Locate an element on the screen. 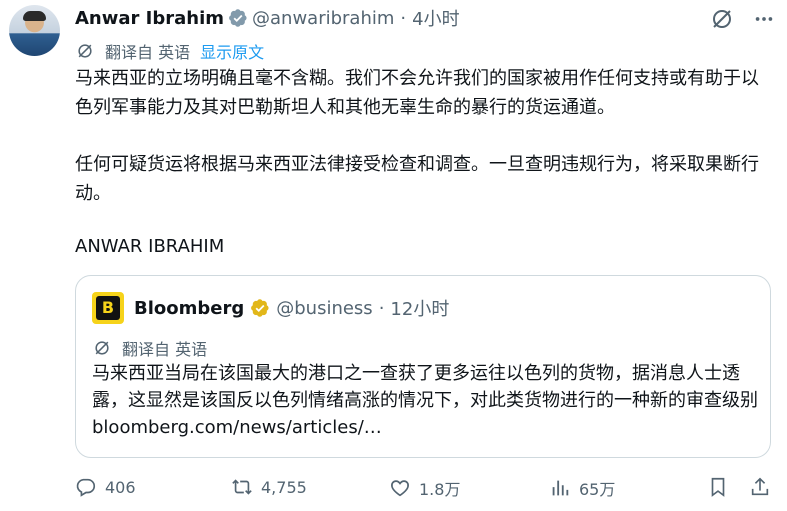 This screenshot has height=511, width=787. views-button: 65万 is located at coordinates (582, 488).